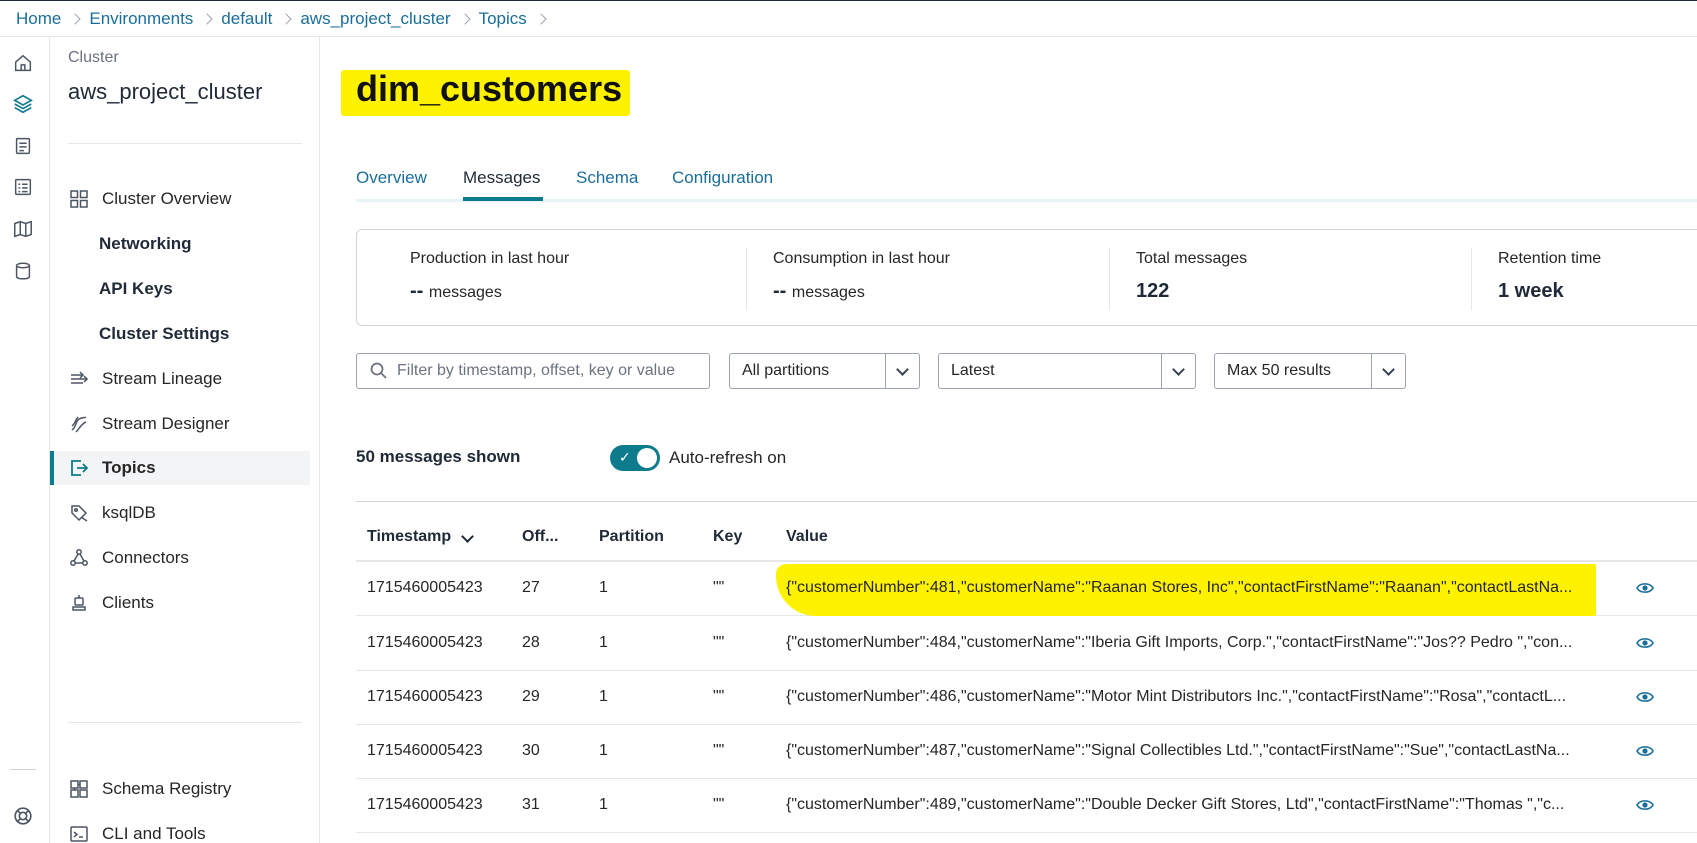  Describe the element at coordinates (23, 271) in the screenshot. I see `database-icon` at that location.